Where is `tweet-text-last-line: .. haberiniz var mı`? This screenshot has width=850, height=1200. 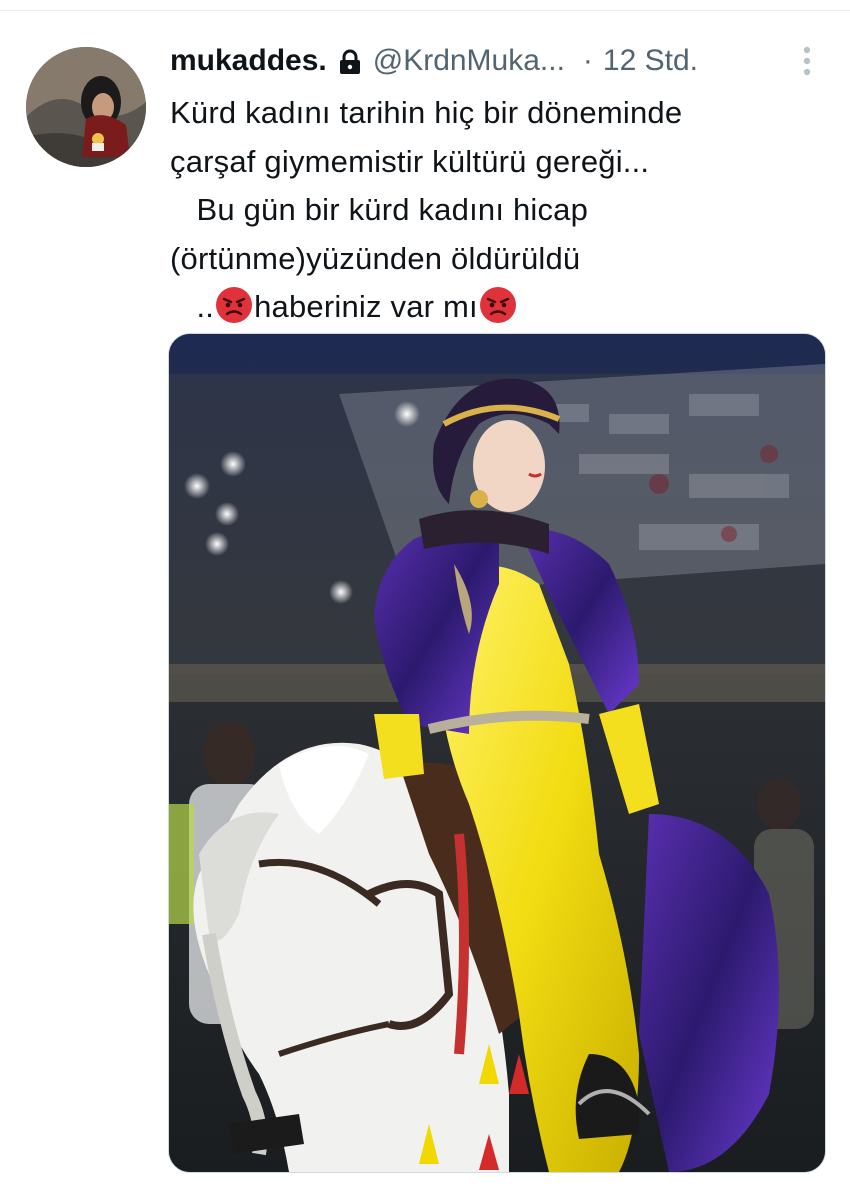
tweet-text-last-line: .. haberiniz var mı is located at coordinates (500, 307).